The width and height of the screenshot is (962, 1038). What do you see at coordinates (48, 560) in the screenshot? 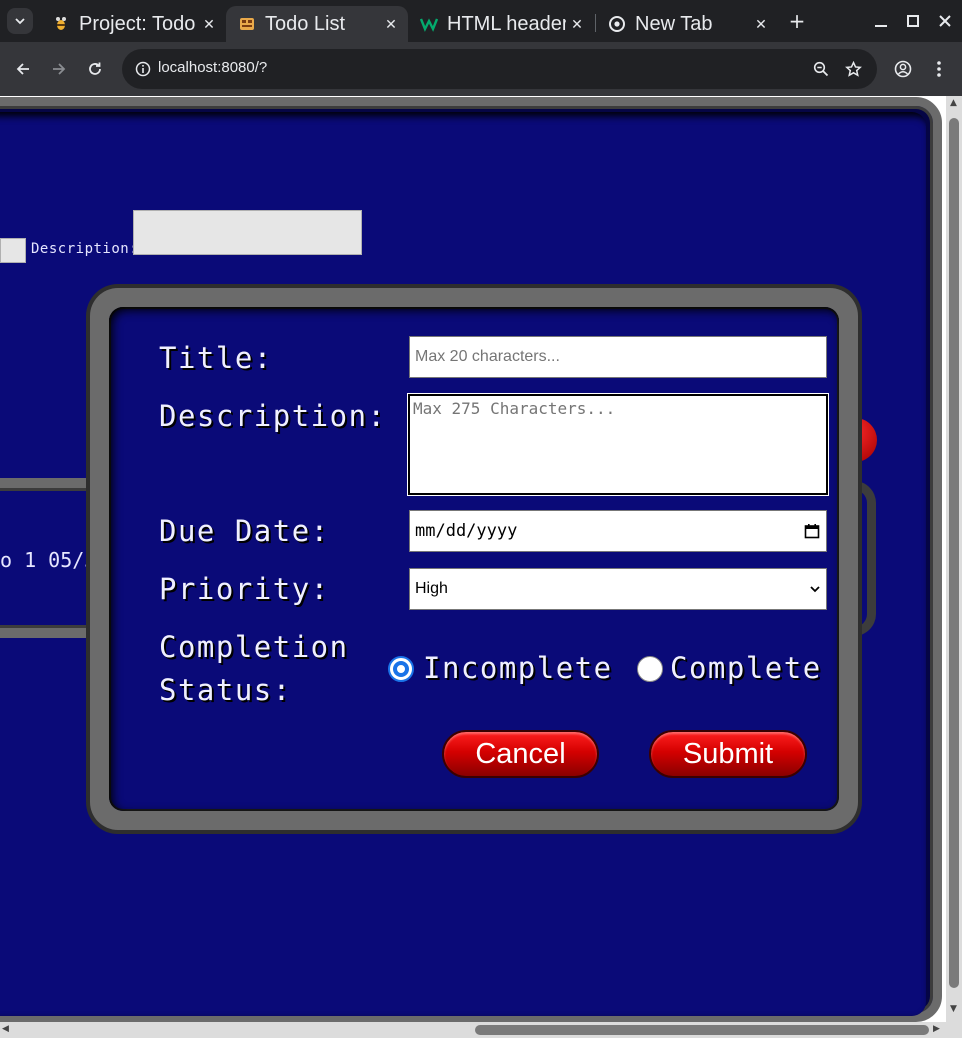
I see `background-todo-card-text: o 1 05/3` at bounding box center [48, 560].